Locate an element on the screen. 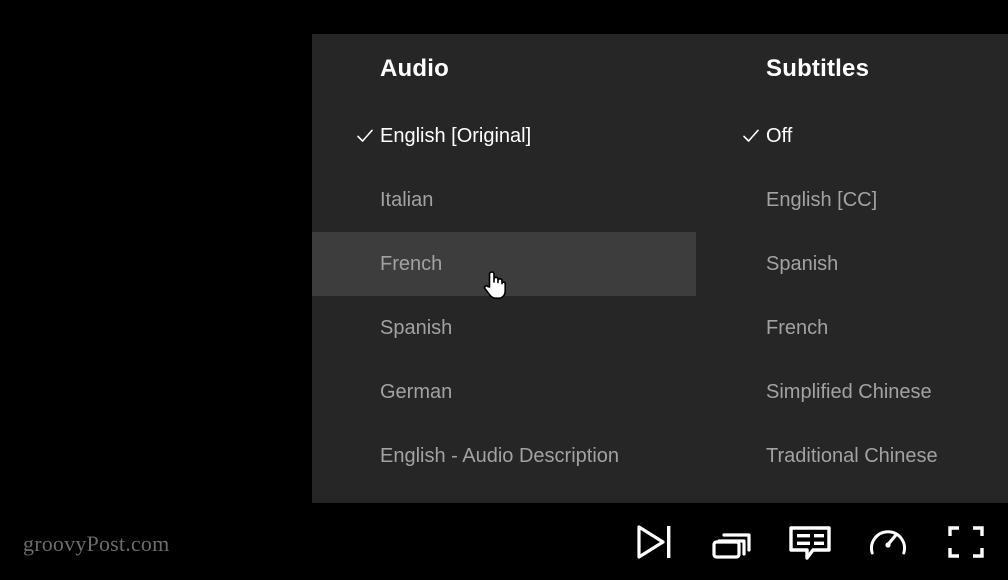 Image resolution: width=1008 pixels, height=580 pixels. audio-item-label: English - Audio Description is located at coordinates (500, 455).